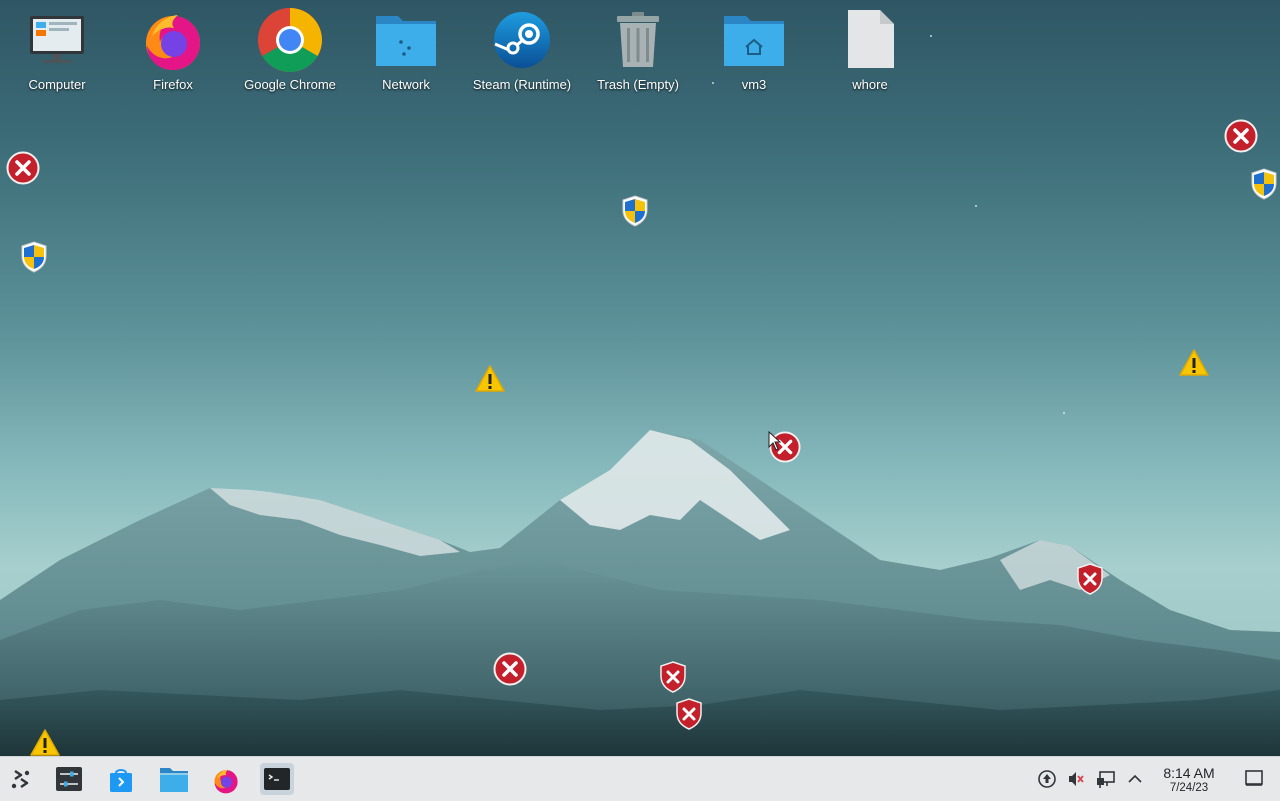 This screenshot has height=801, width=1280. I want to click on discover-store-icon, so click(121, 780).